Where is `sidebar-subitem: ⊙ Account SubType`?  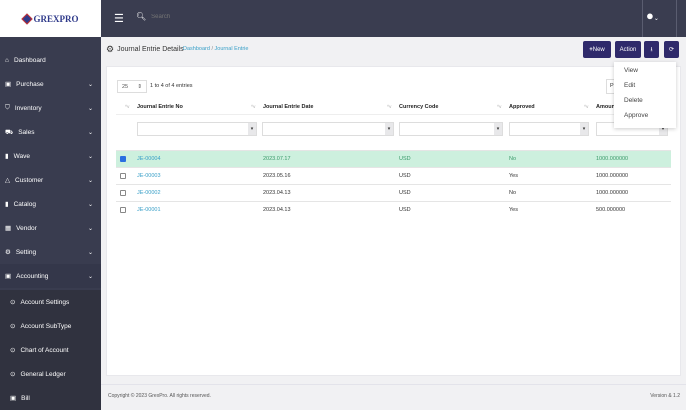
sidebar-subitem: ⊙ Account SubType is located at coordinates (50, 326).